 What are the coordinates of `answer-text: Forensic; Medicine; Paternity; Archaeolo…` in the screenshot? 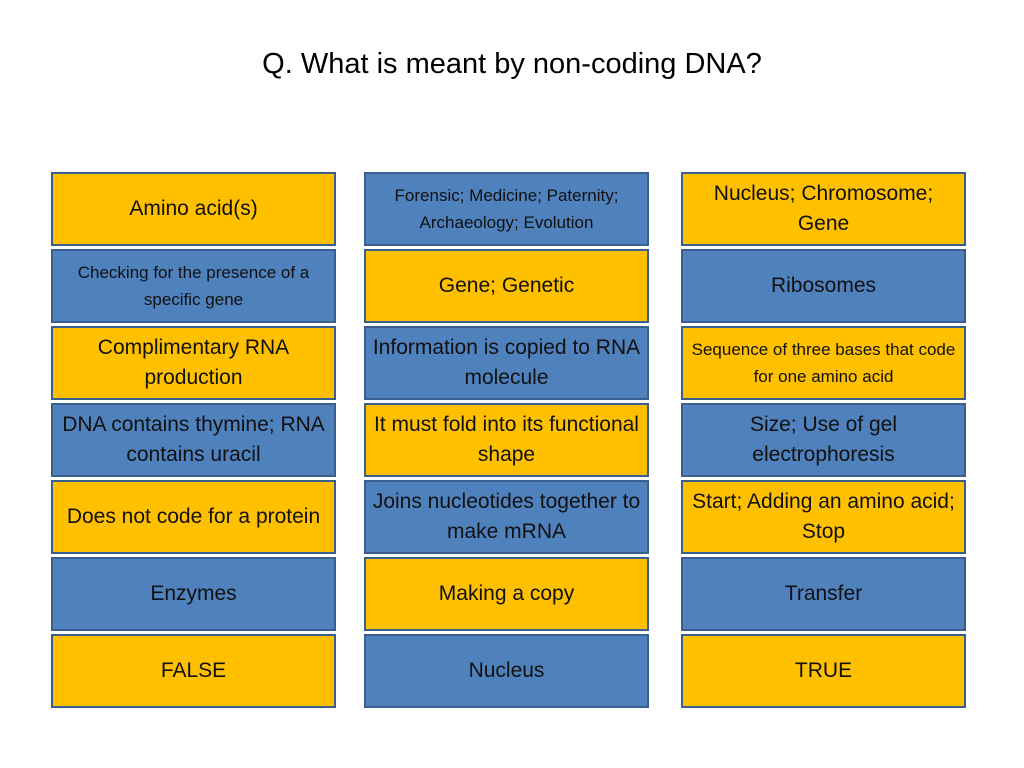 It's located at (506, 209).